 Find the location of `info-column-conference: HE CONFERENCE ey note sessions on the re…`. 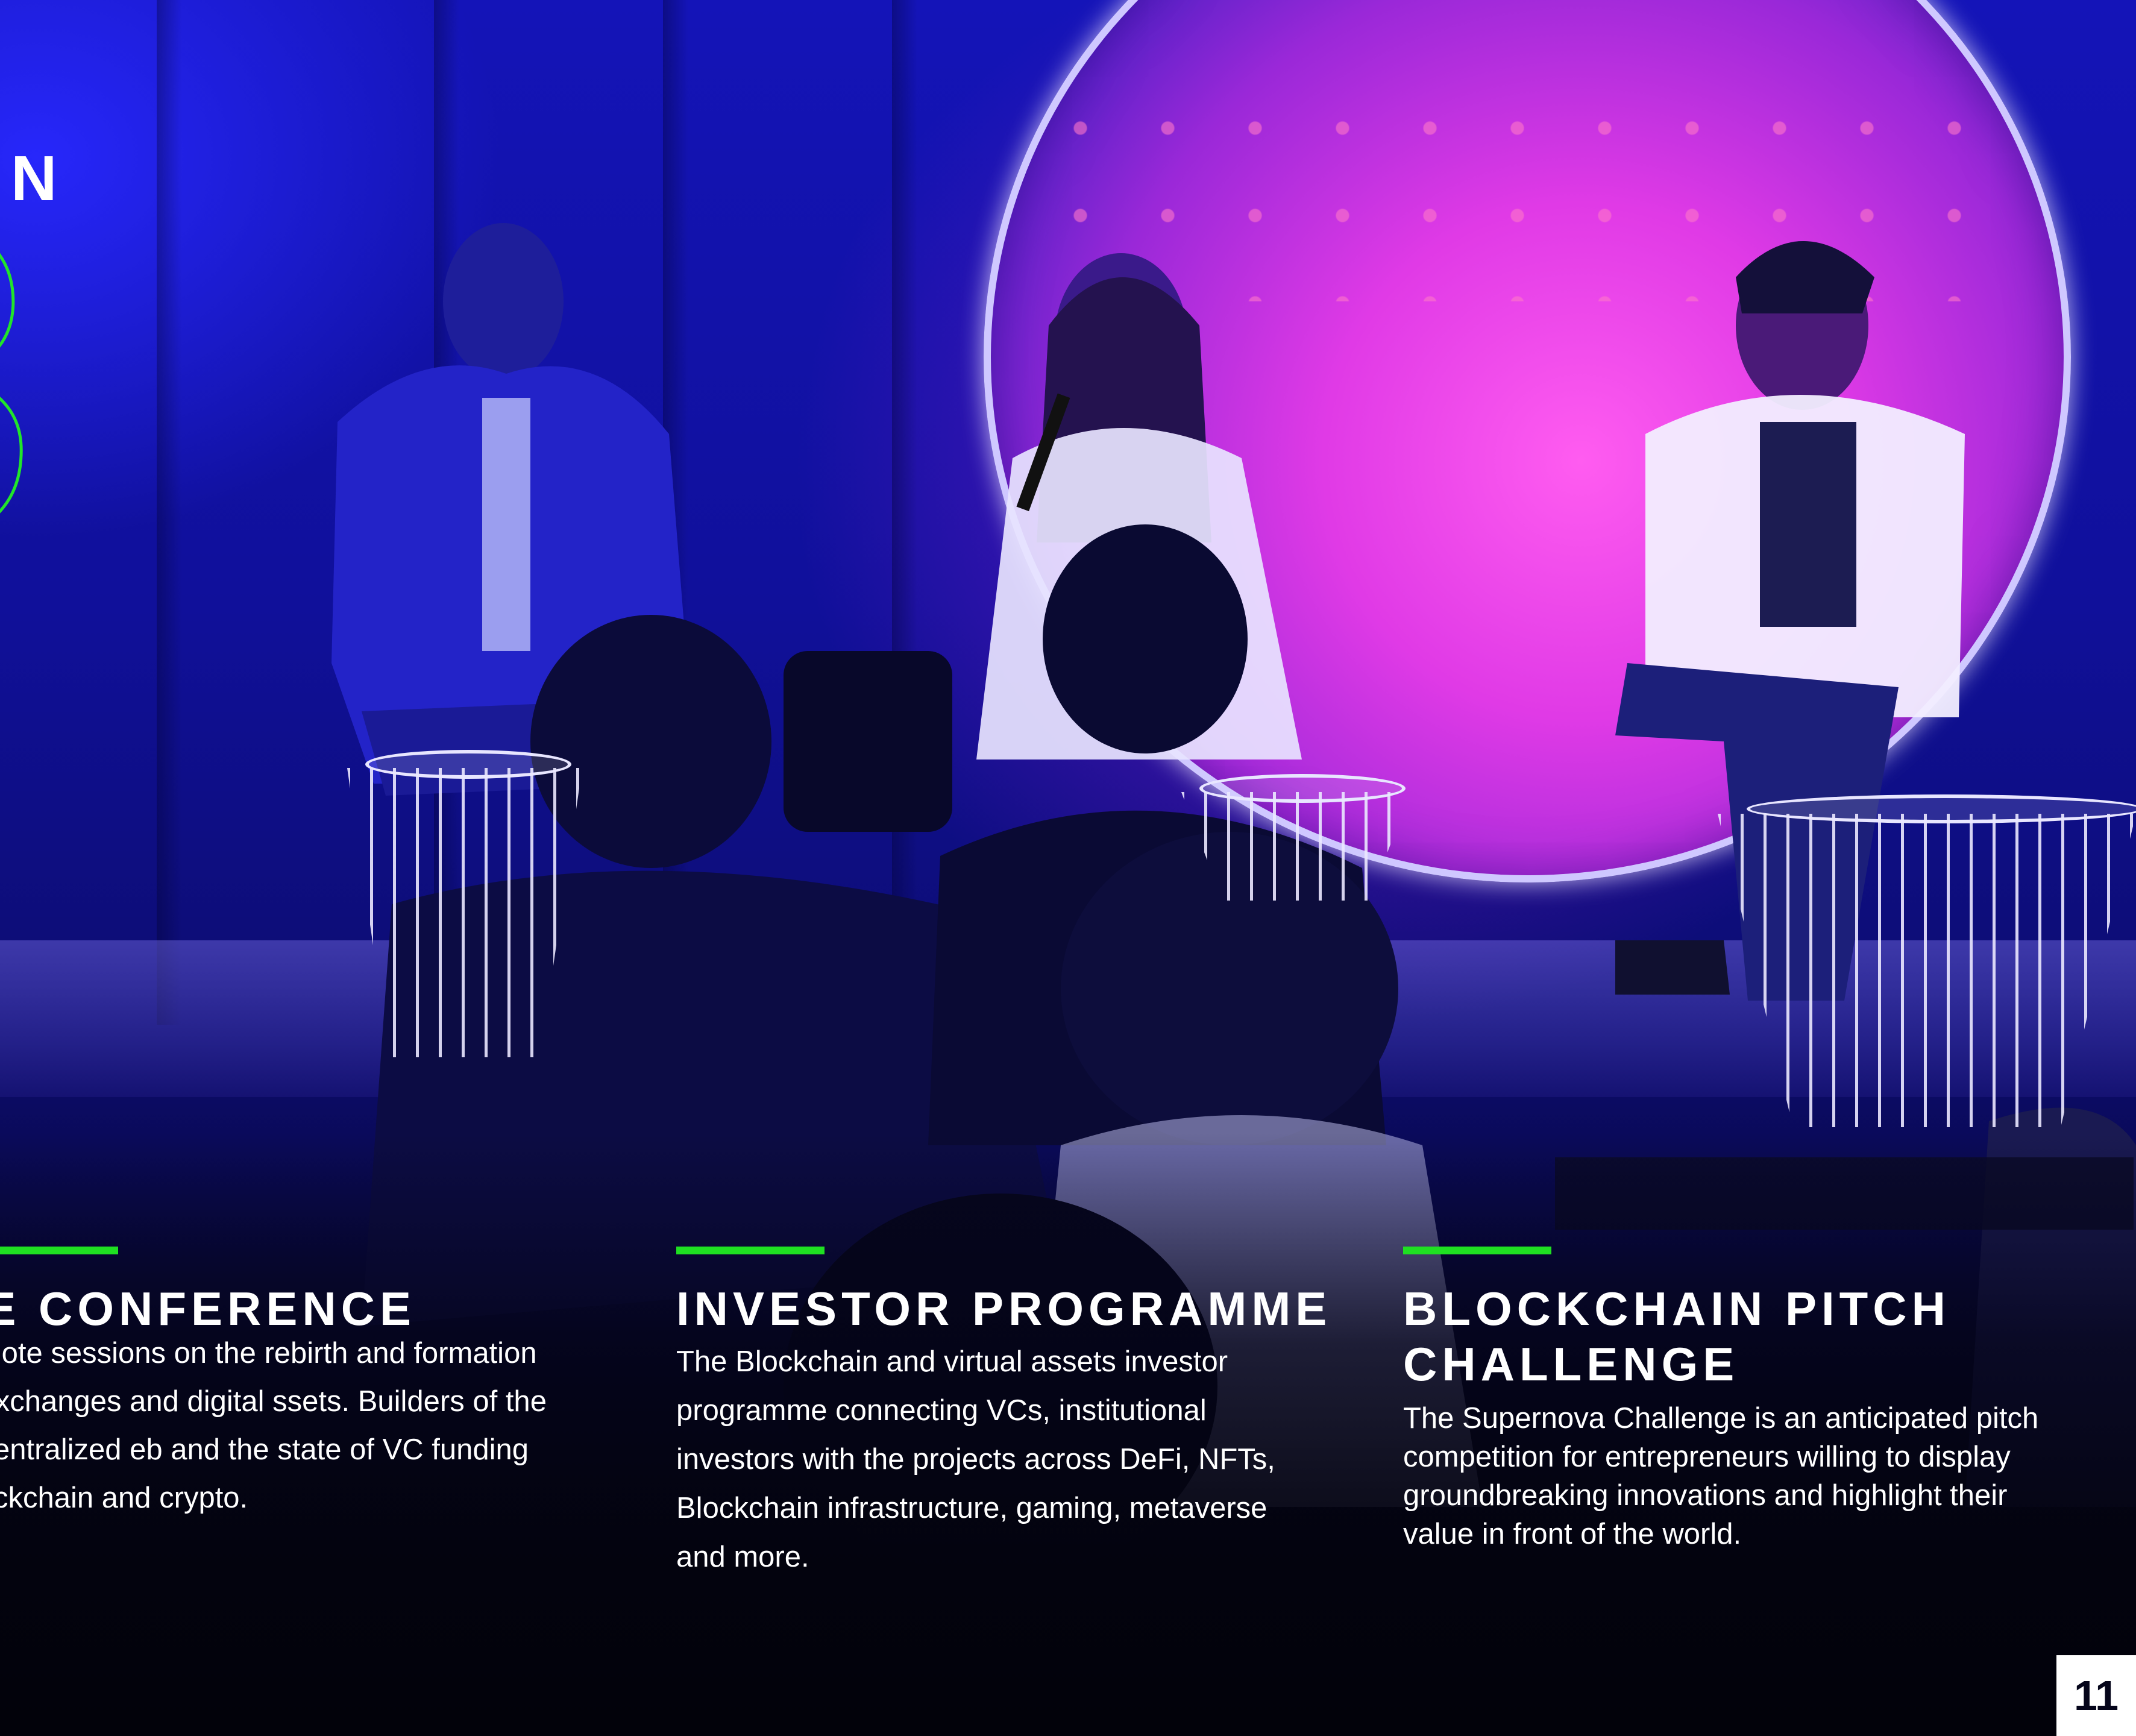

info-column-conference: HE CONFERENCE ey note sessions on the re… is located at coordinates (274, 1384).